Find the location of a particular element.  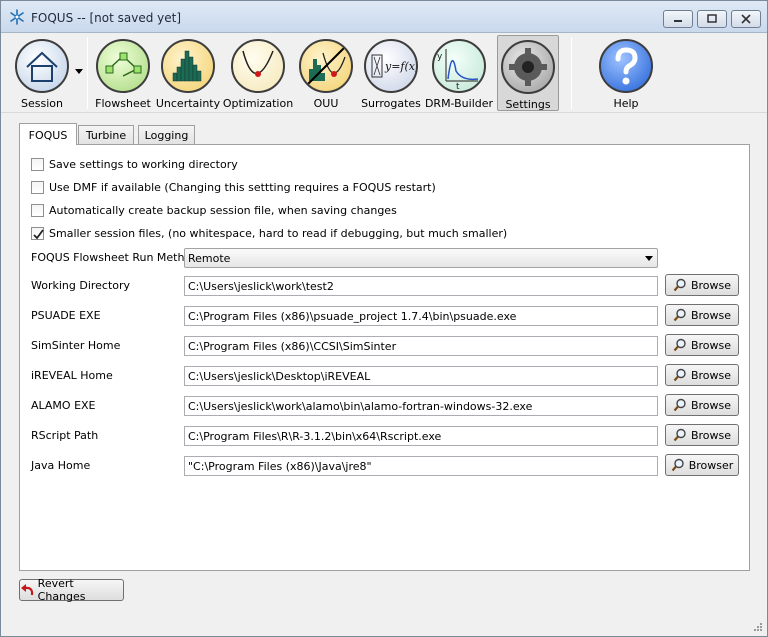

svg-text: y=f(x) is located at coordinates (400, 66).